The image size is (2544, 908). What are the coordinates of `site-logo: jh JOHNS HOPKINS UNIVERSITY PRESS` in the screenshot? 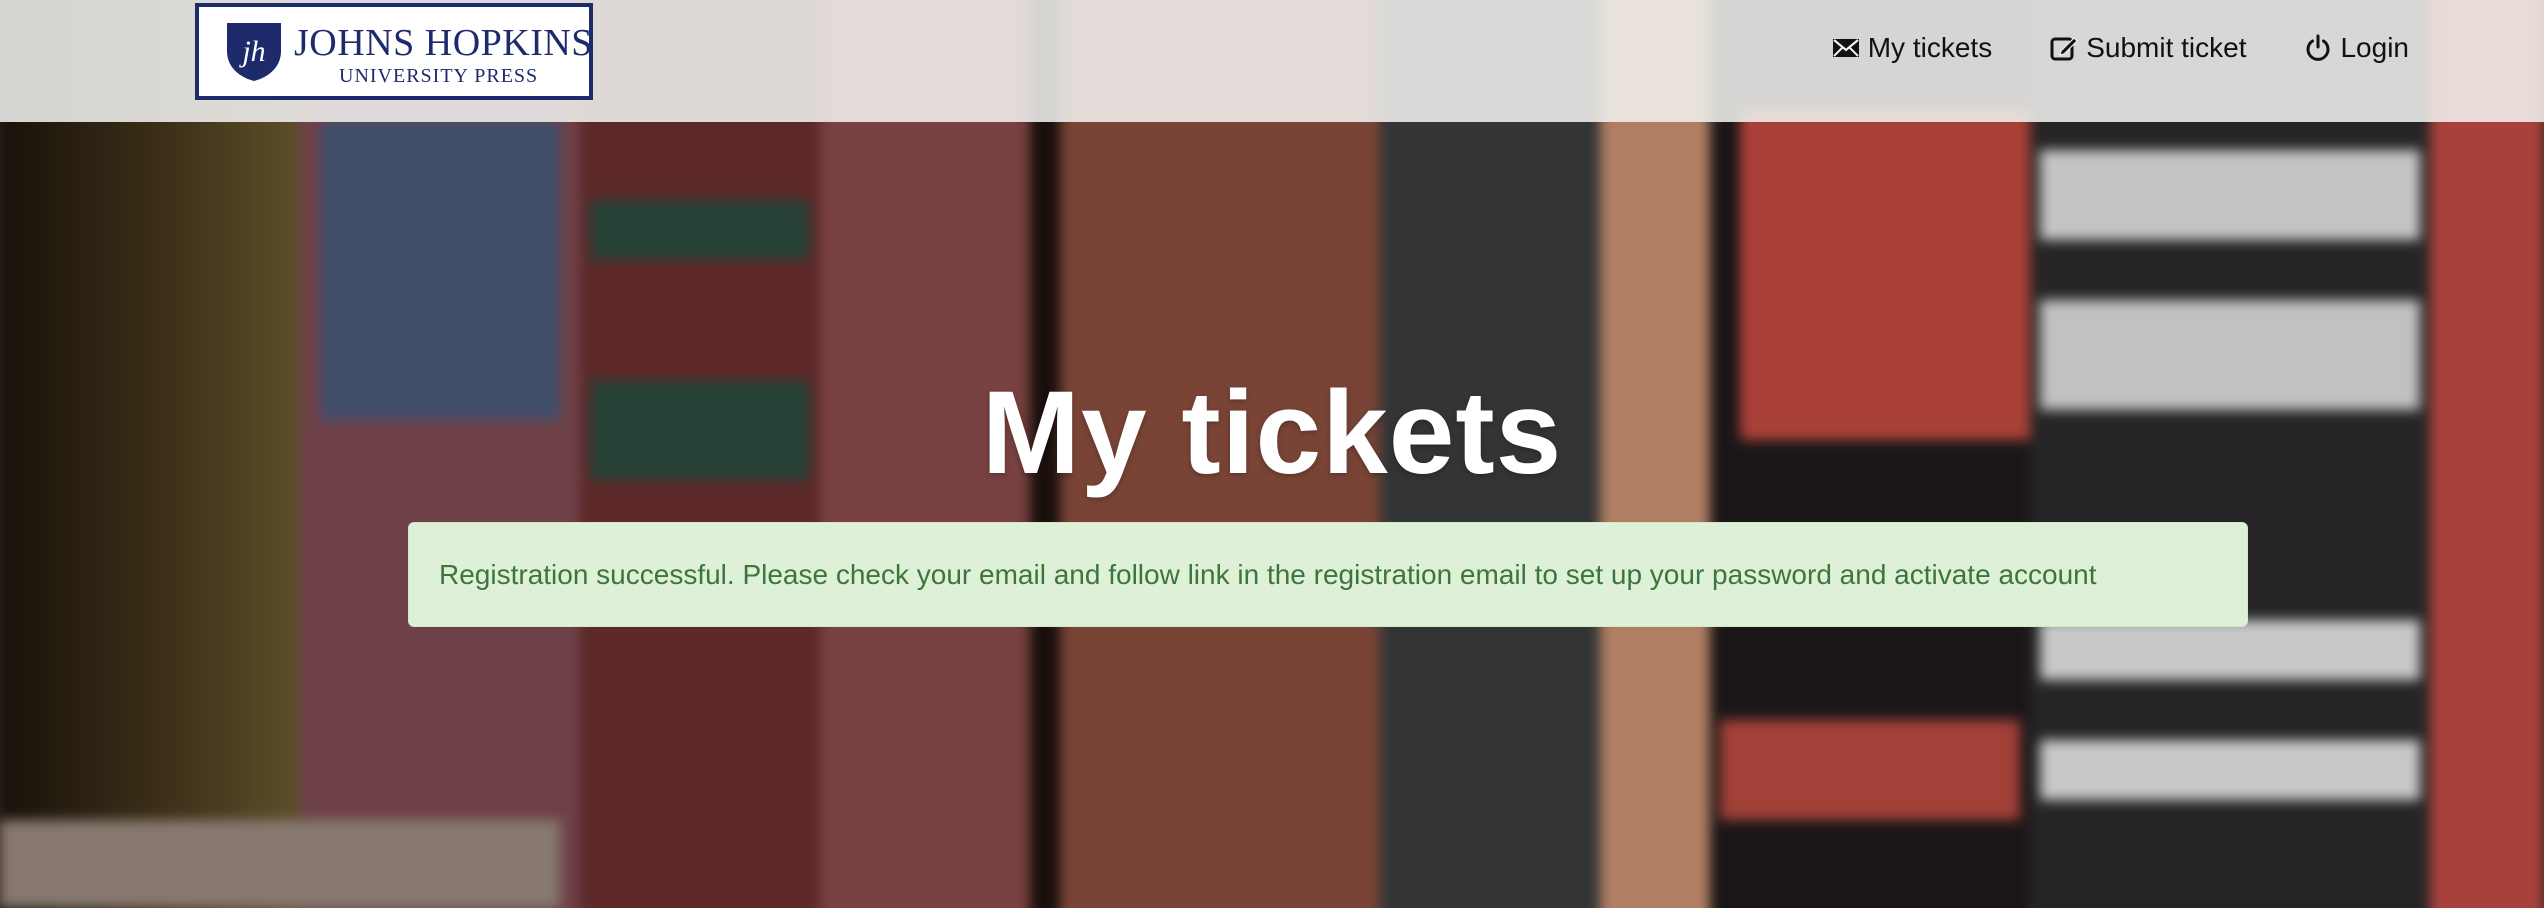 It's located at (394, 51).